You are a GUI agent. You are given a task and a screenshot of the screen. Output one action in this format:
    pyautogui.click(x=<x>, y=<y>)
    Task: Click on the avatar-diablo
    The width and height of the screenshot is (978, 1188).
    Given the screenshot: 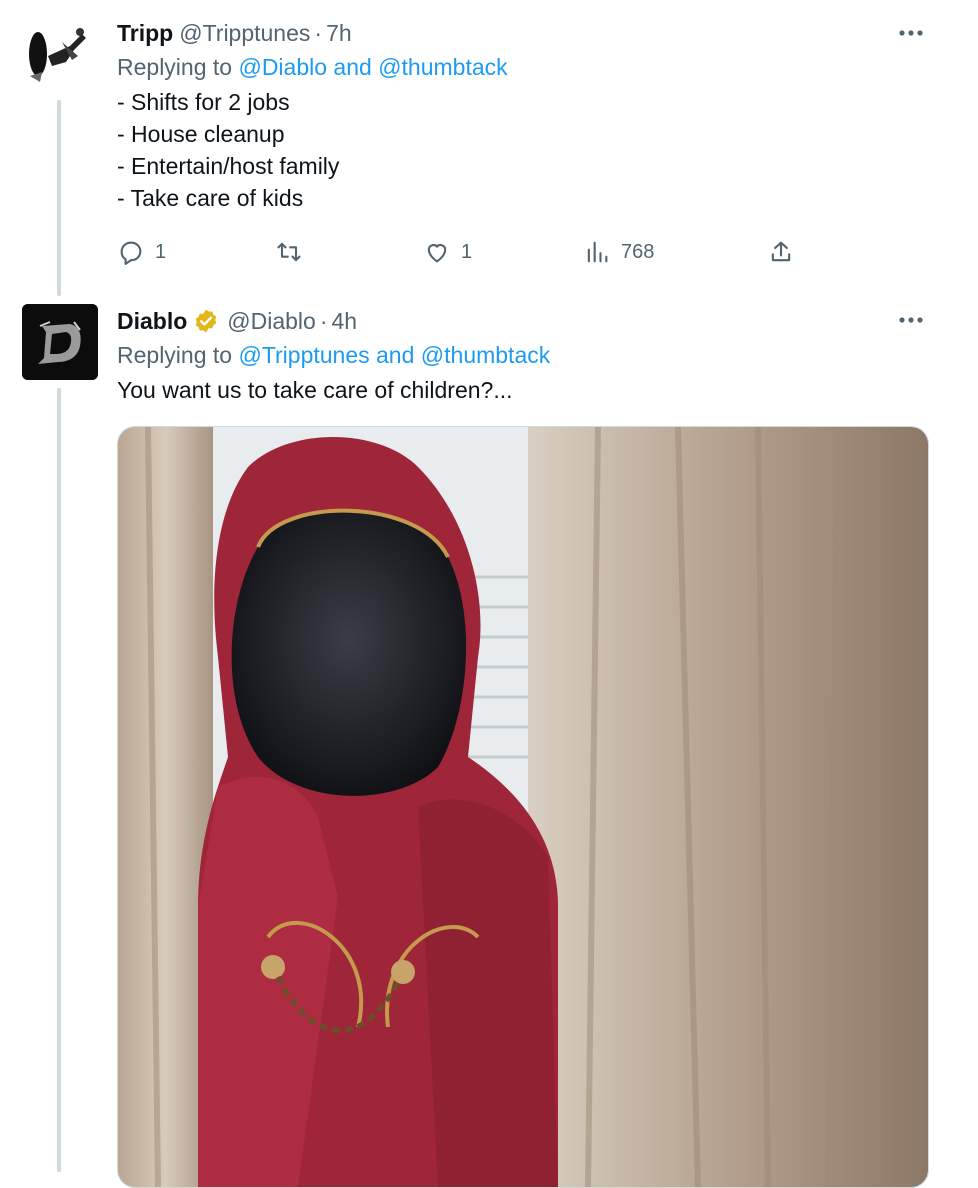 What is the action you would take?
    pyautogui.click(x=60, y=342)
    